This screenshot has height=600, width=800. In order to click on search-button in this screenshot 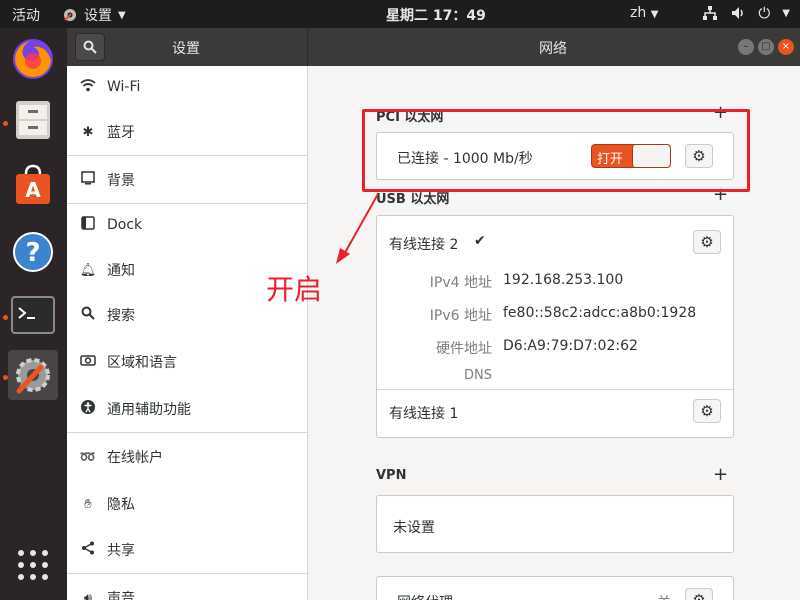, I will do `click(90, 47)`.